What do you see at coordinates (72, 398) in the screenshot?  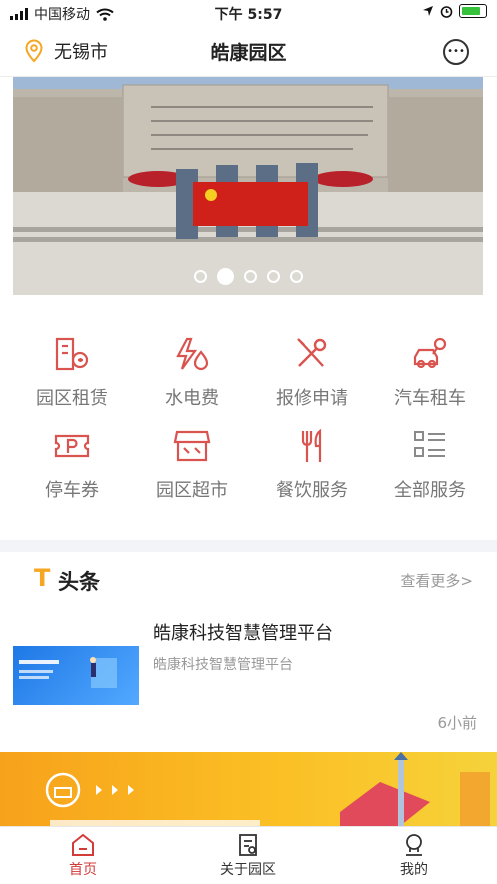 I see `service-label: 园区租赁` at bounding box center [72, 398].